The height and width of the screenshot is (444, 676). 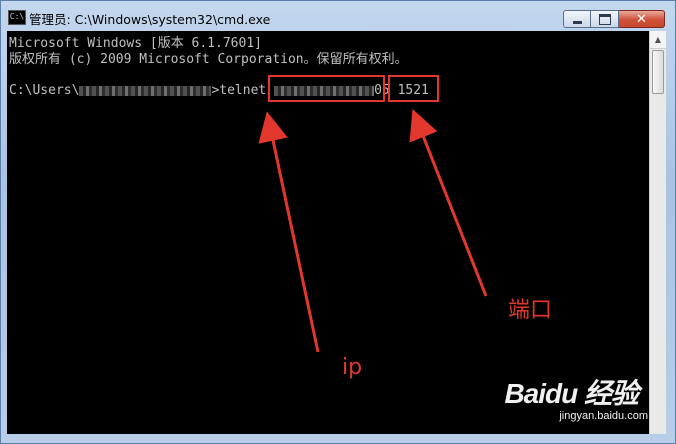 I want to click on baidu-watermark: Baidu 经验 jingyan.baidu.com, so click(x=576, y=397).